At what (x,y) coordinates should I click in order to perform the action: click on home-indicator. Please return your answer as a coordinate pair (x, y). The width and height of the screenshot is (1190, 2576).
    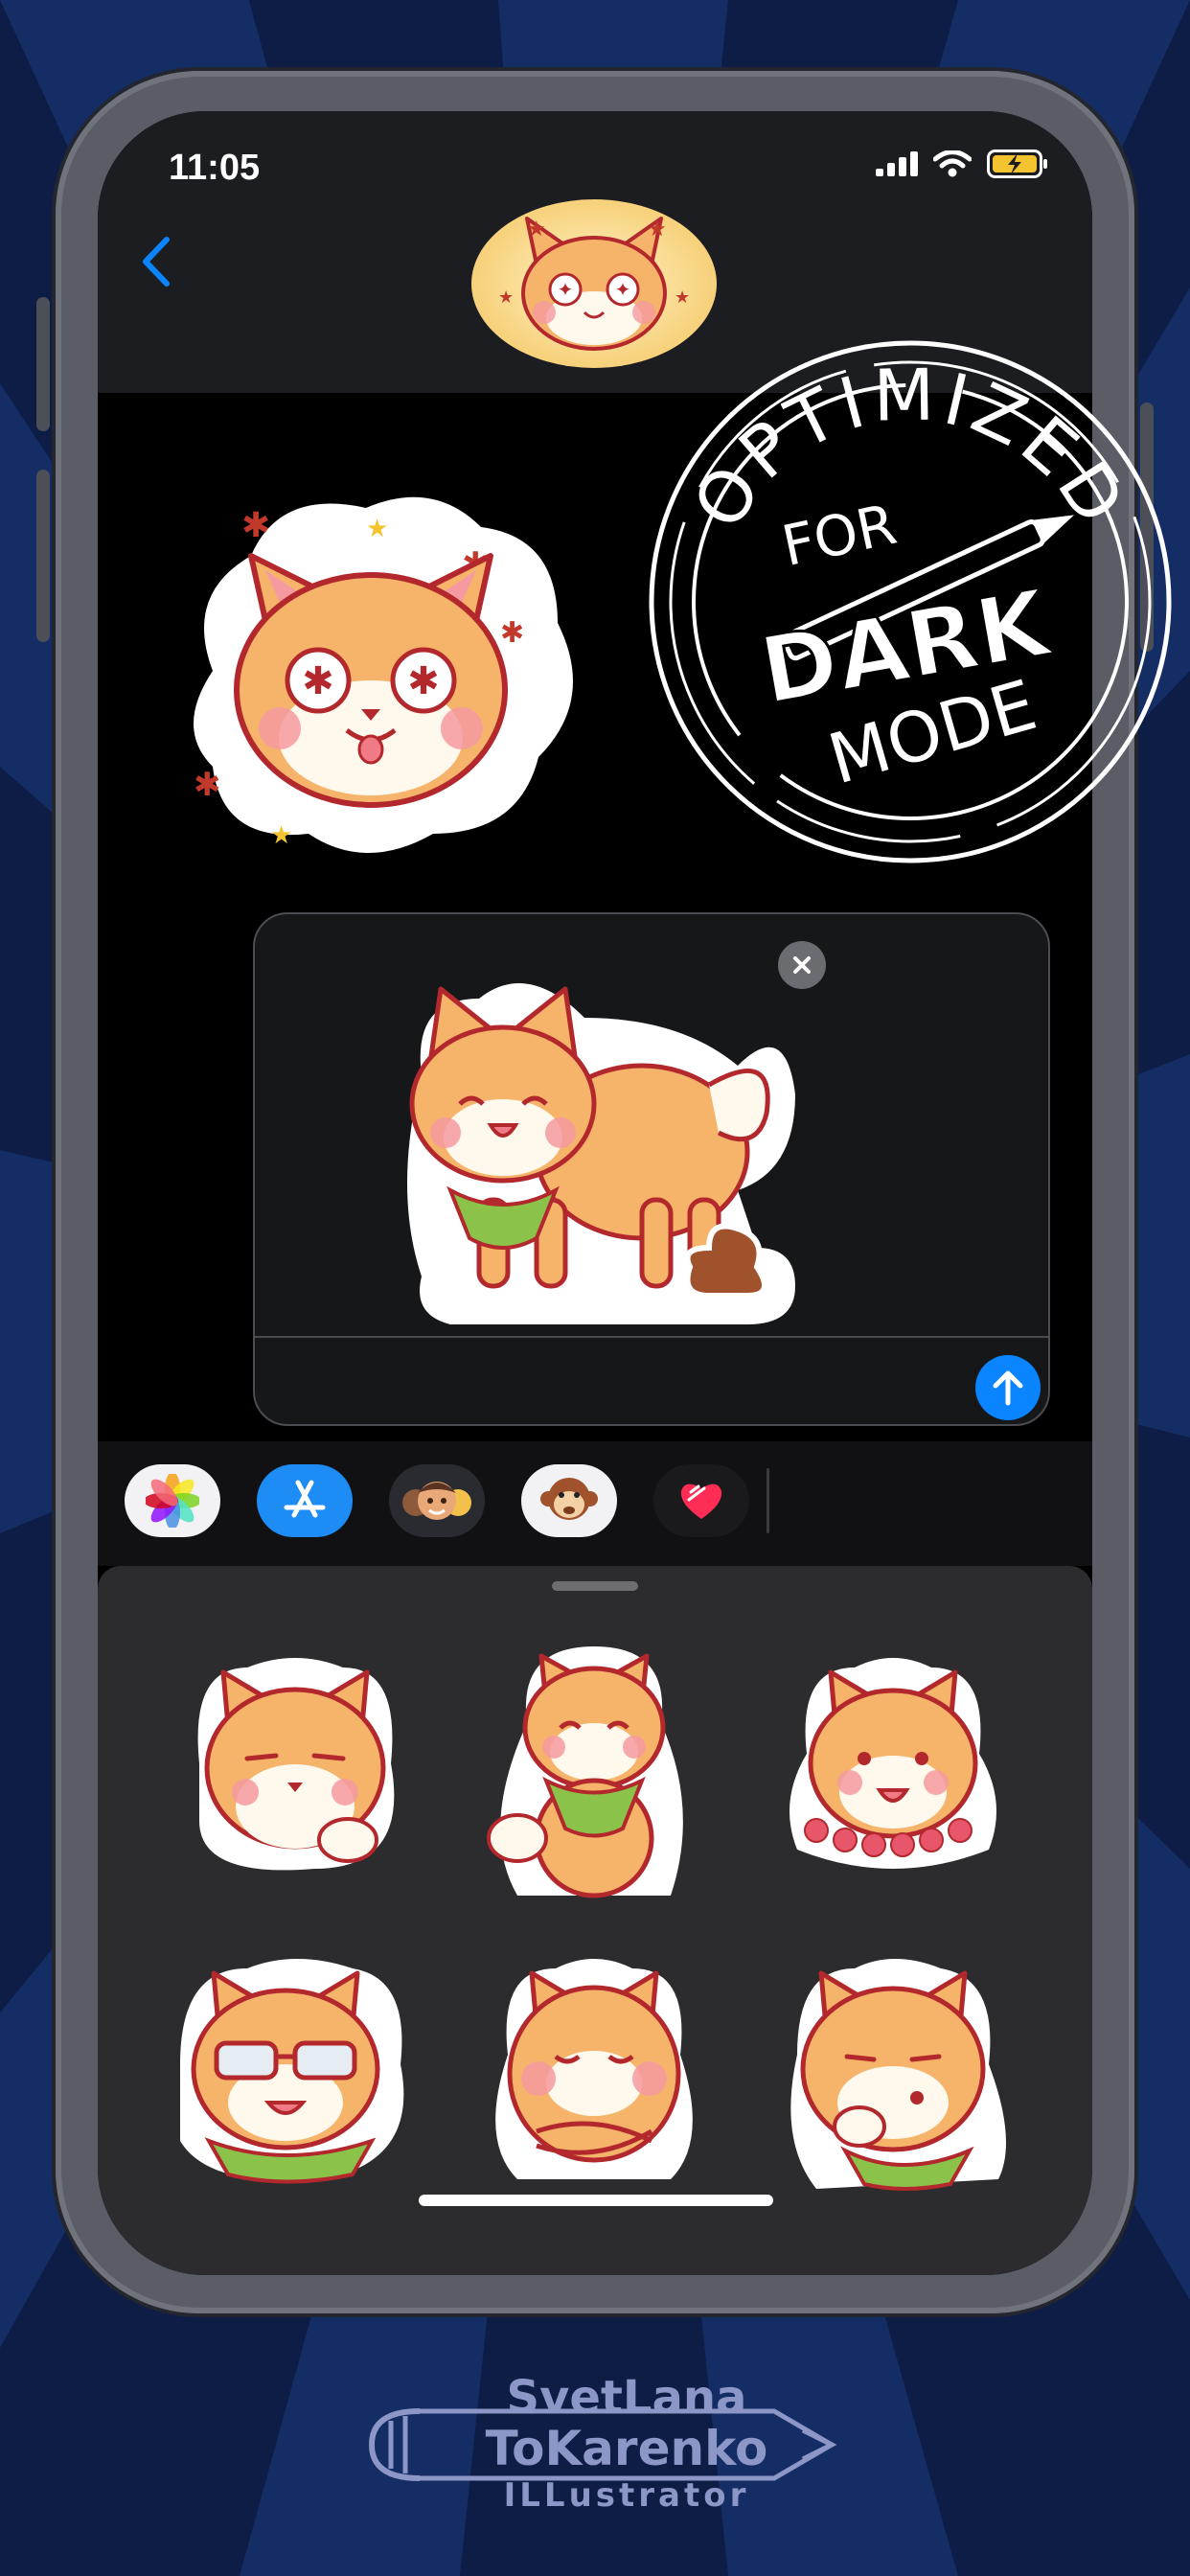
    Looking at the image, I should click on (596, 2200).